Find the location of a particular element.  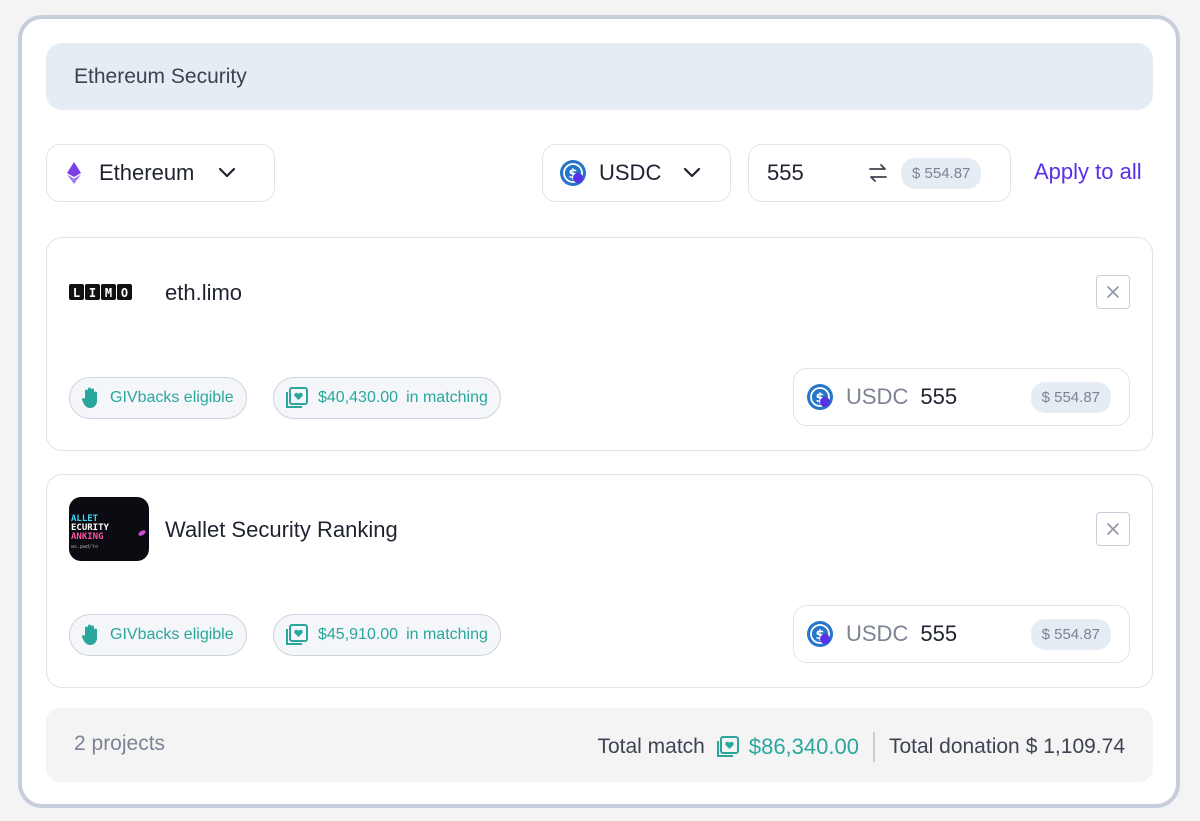

network-selector: Ethereum is located at coordinates (160, 173).